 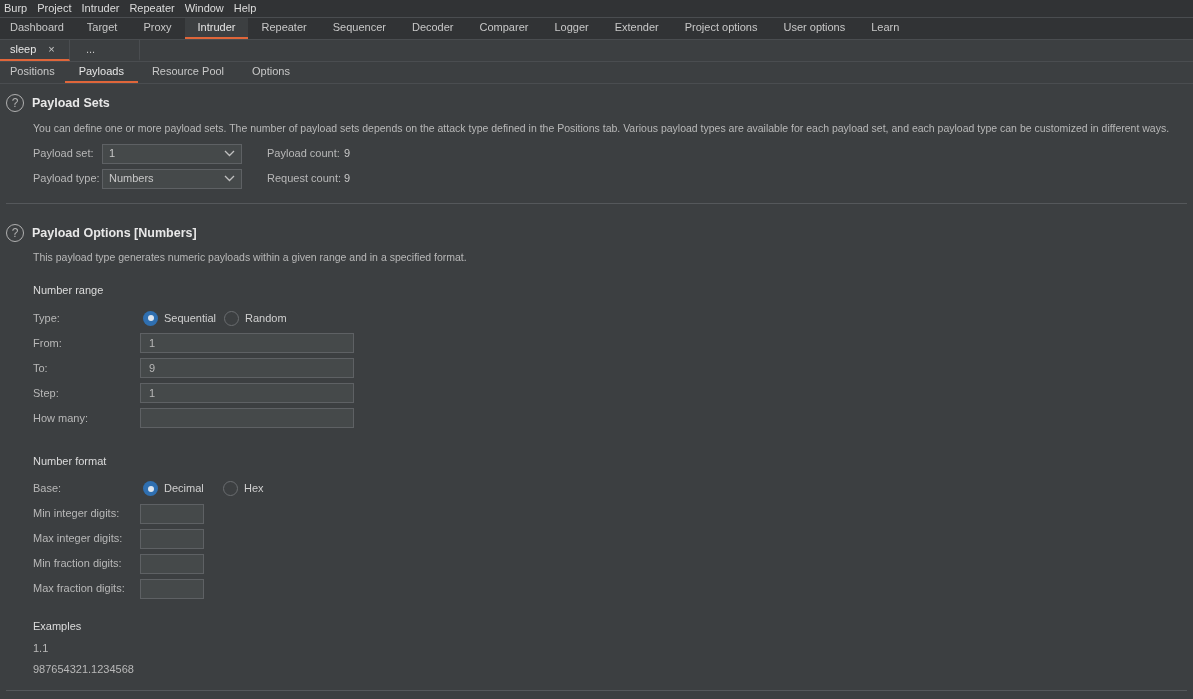 What do you see at coordinates (204, 8) in the screenshot?
I see `menu-item: Window` at bounding box center [204, 8].